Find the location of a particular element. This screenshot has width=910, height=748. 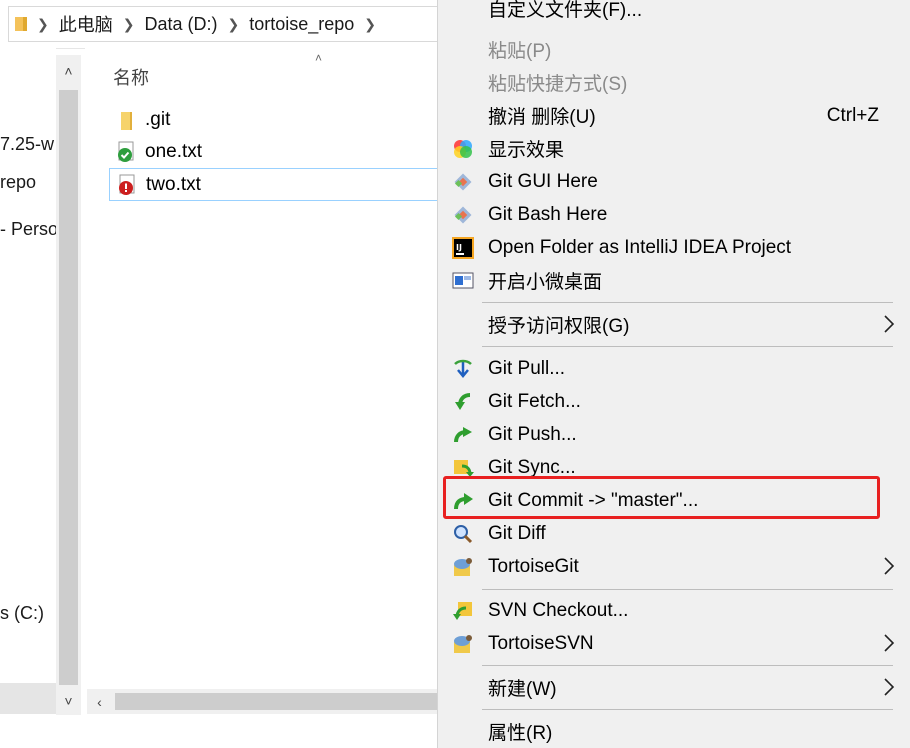

tortoisegit-icon is located at coordinates (463, 567).